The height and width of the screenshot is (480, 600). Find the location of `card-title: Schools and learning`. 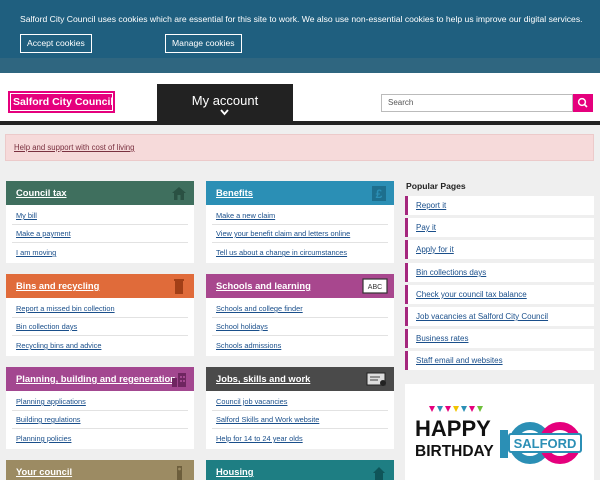

card-title: Schools and learning is located at coordinates (263, 285).